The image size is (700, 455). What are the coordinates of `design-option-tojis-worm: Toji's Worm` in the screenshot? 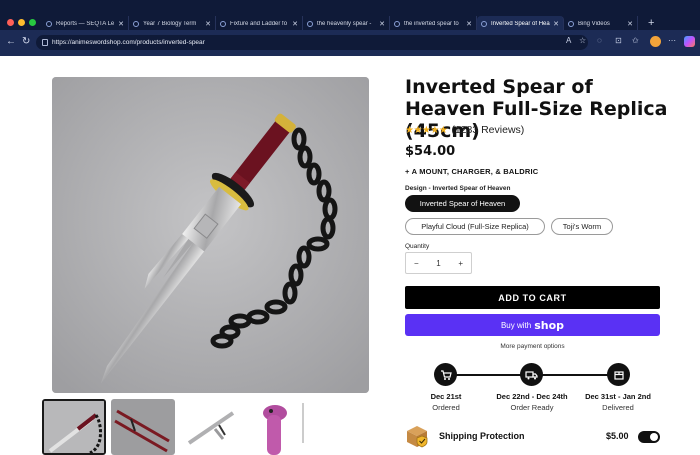 It's located at (582, 226).